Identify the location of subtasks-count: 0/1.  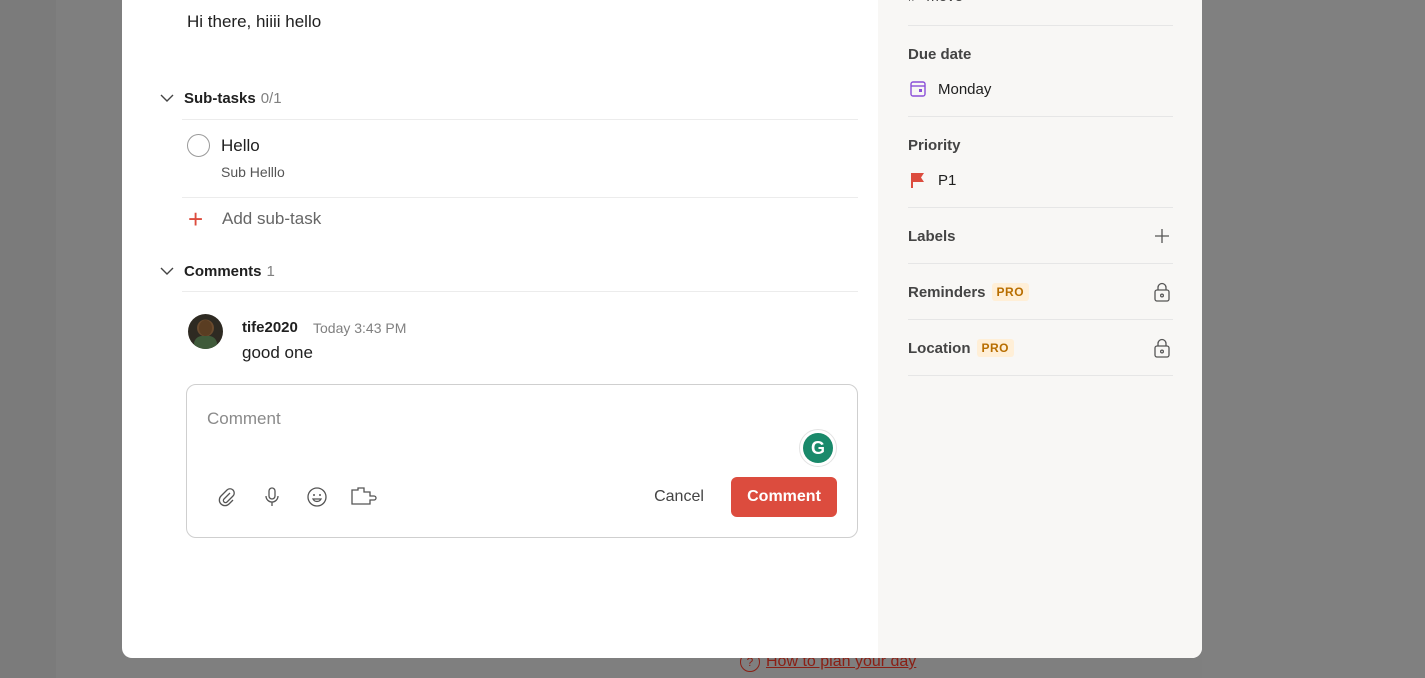
(271, 98).